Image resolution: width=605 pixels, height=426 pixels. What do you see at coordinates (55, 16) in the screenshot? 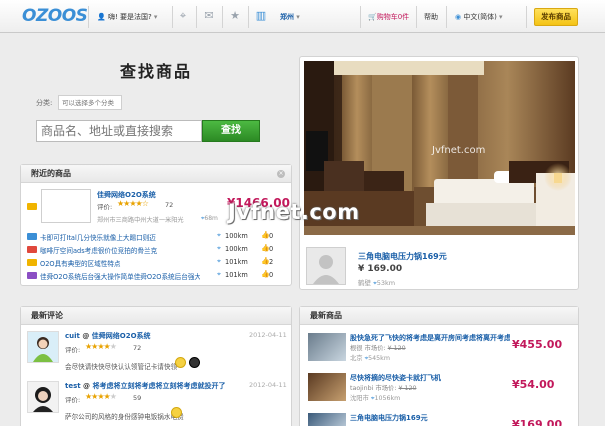
I see `site-logo: OZOOS` at bounding box center [55, 16].